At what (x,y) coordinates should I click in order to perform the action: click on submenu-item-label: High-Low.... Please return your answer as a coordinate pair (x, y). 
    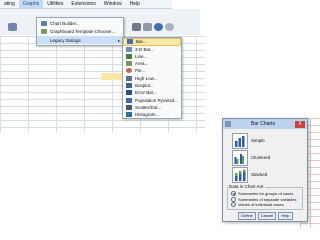
    Looking at the image, I should click on (146, 78).